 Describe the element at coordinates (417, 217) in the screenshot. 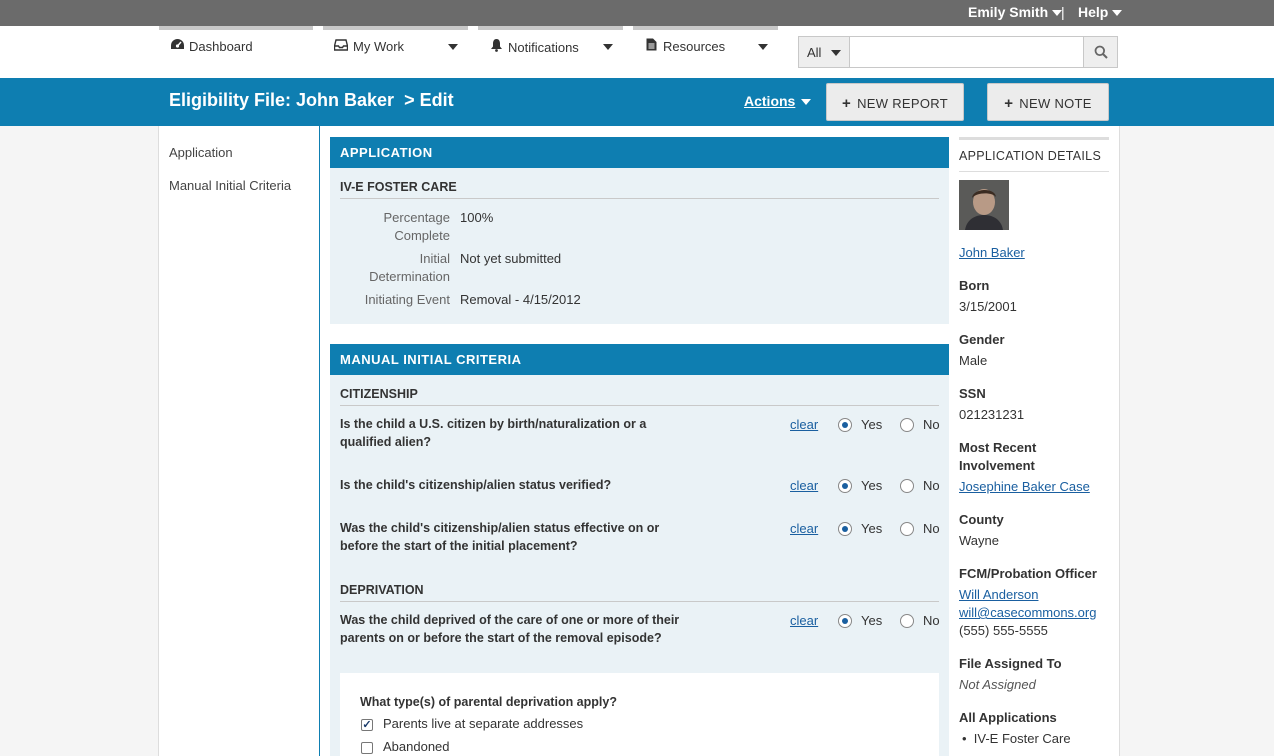

I see `label-line: Percentage` at that location.